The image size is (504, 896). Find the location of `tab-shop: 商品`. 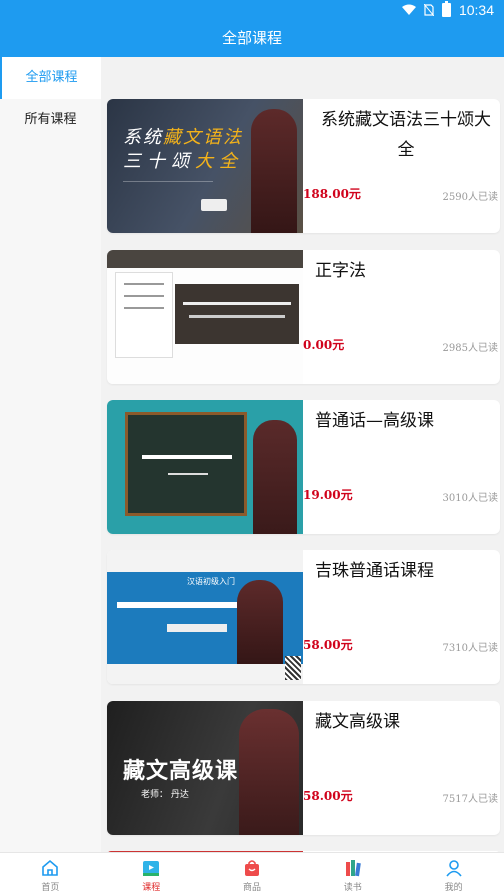

tab-shop: 商品 is located at coordinates (252, 874).